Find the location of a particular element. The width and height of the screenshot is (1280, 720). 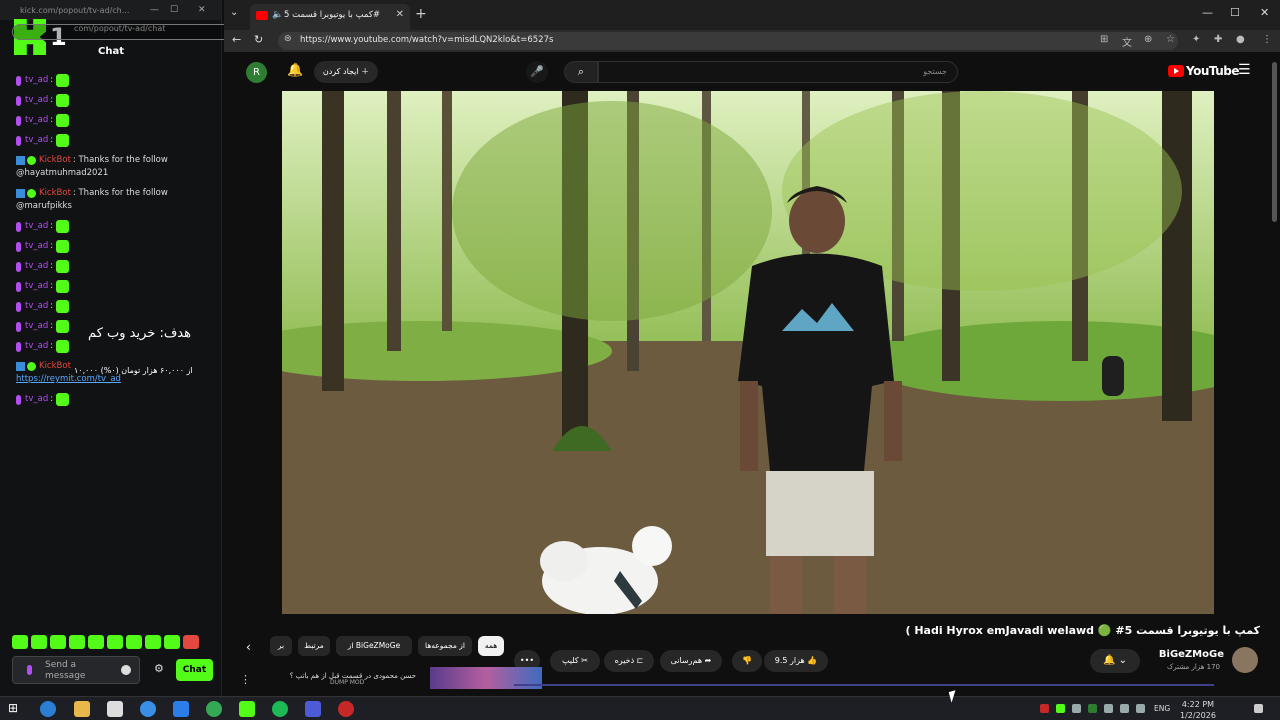

browser-minimize-button: — is located at coordinates (1207, 12).